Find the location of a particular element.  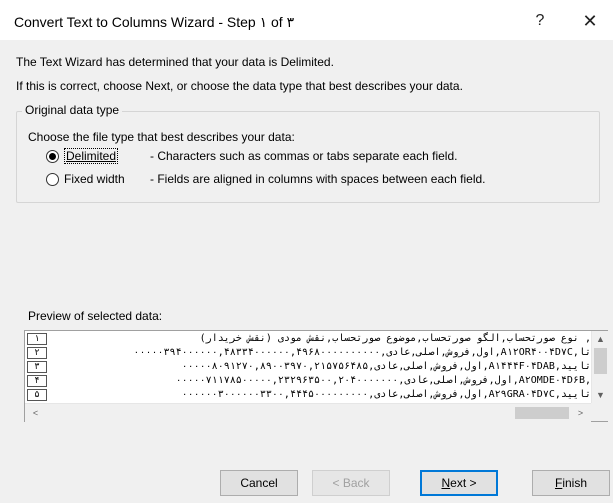

finish-accel: F is located at coordinates (558, 483).